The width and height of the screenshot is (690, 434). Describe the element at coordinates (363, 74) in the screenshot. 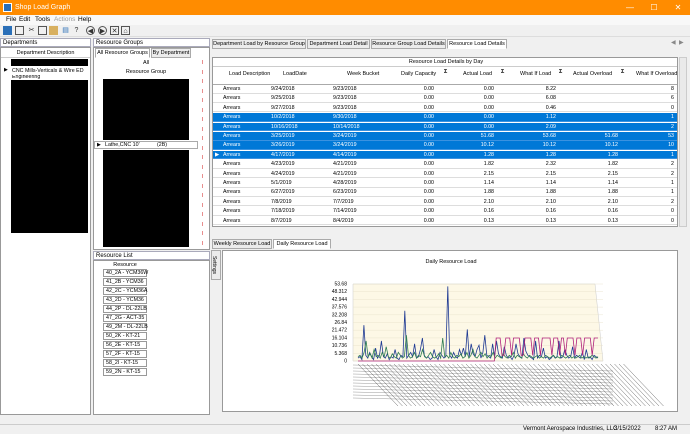

I see `col-week-bucket: Week Bucket` at that location.